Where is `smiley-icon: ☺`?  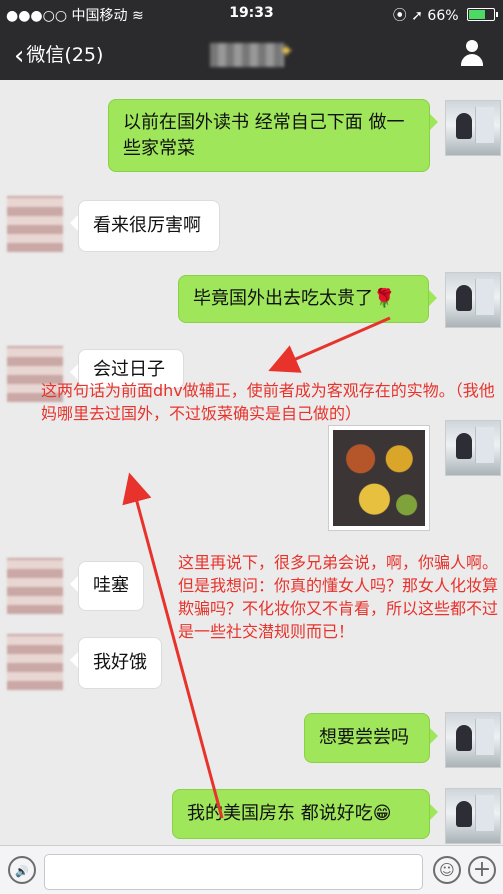
smiley-icon: ☺ is located at coordinates (447, 870).